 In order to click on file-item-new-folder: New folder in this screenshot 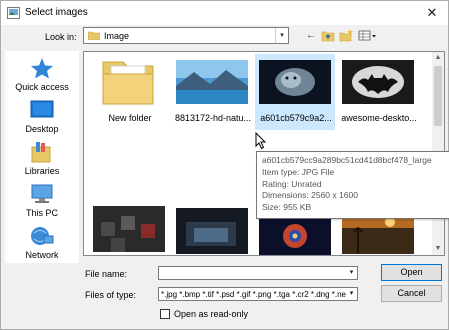, I will do `click(129, 92)`.